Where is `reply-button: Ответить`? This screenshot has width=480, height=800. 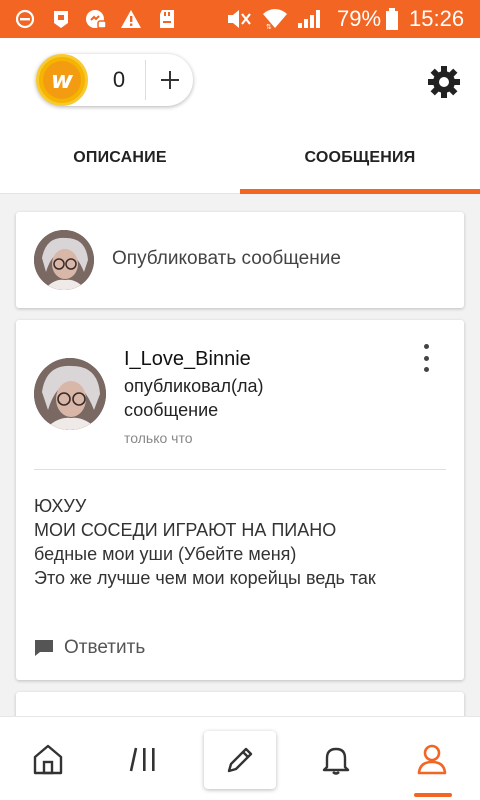
reply-button: Ответить is located at coordinates (89, 648).